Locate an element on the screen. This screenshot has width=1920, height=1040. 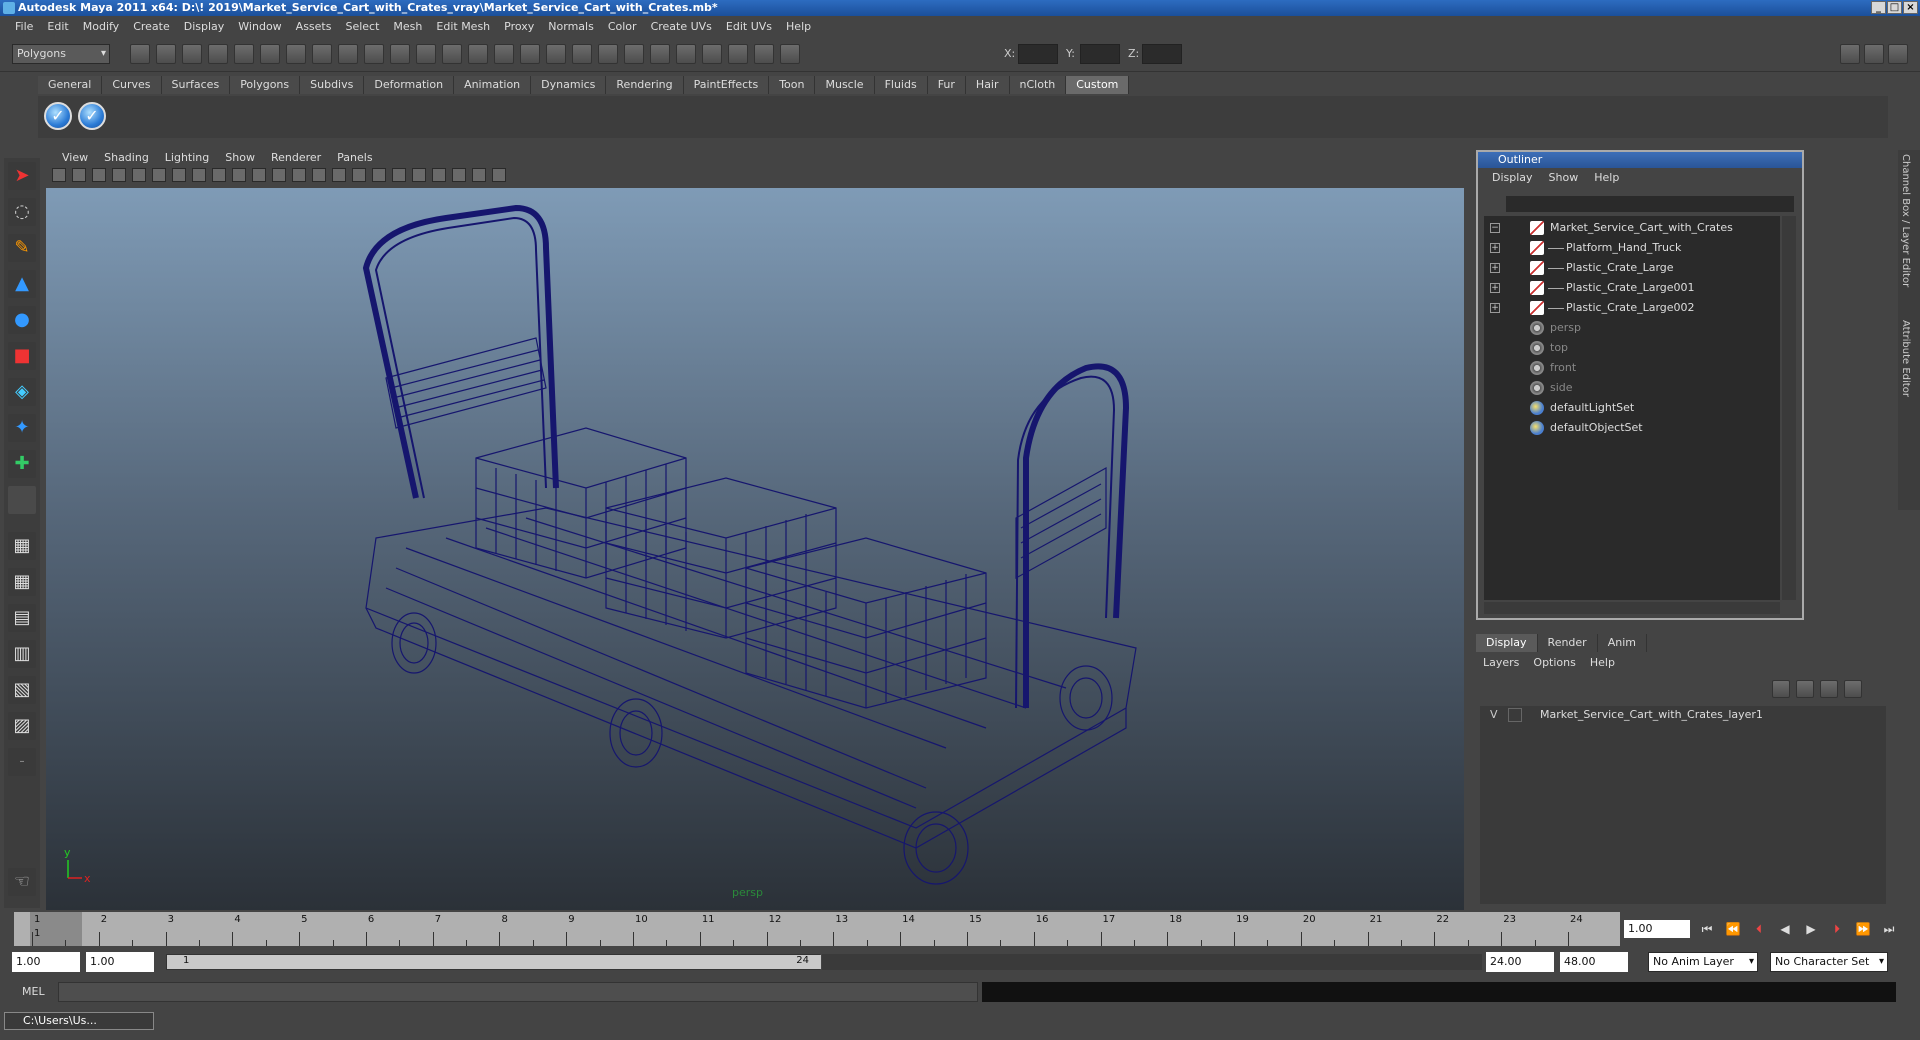
menu-proxy: Proxy is located at coordinates (519, 26).